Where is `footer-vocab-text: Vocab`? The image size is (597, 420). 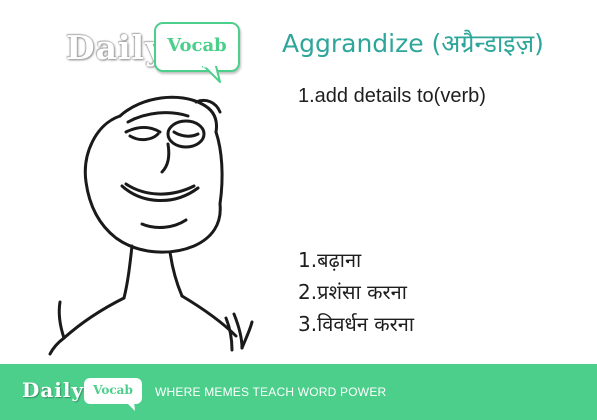
footer-vocab-text: Vocab is located at coordinates (113, 390).